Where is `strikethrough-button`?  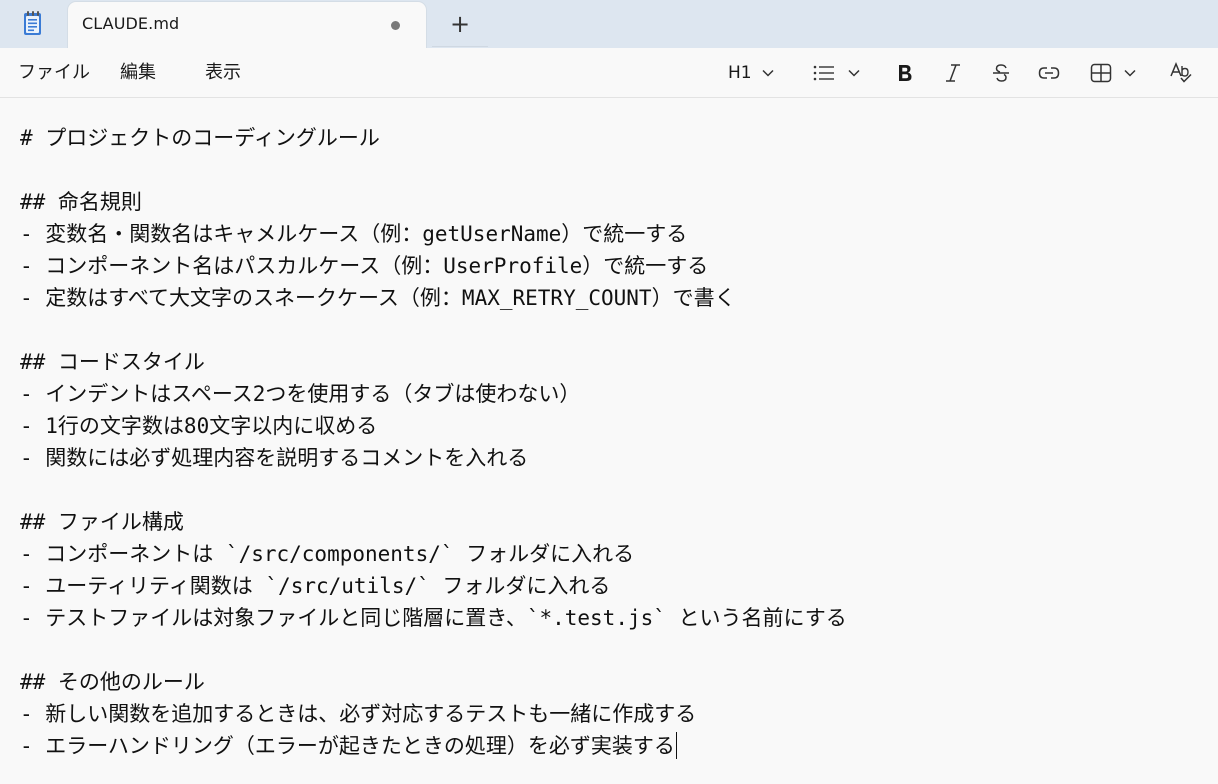 strikethrough-button is located at coordinates (1001, 73).